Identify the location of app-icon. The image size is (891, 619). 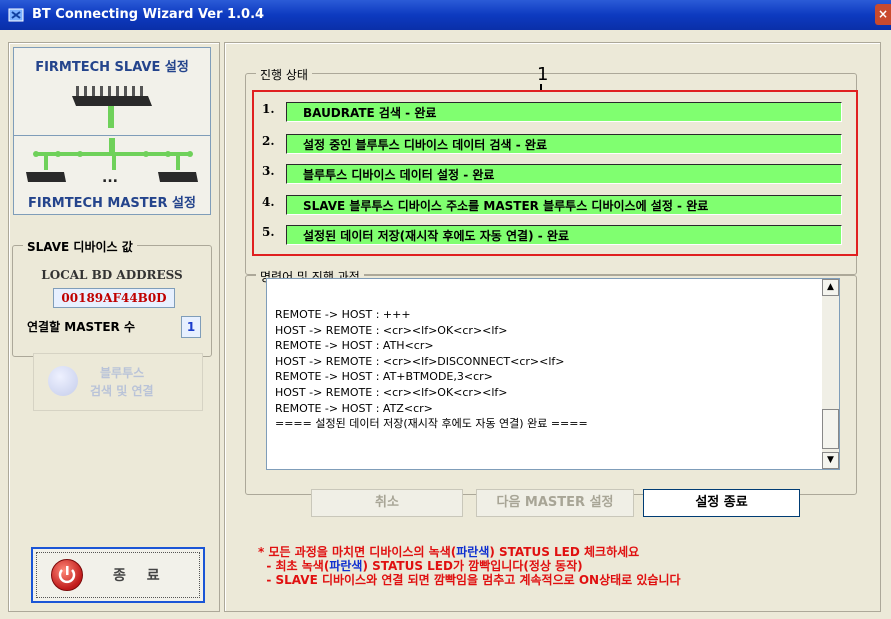
(16, 15).